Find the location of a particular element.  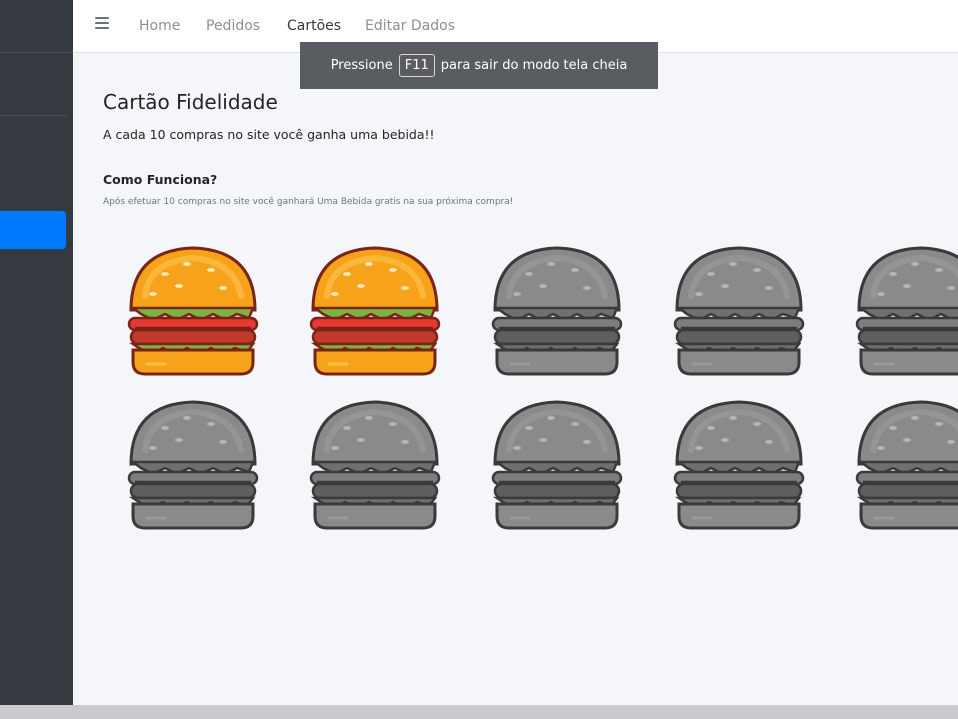

bottom-scrollbar-track is located at coordinates (479, 712).